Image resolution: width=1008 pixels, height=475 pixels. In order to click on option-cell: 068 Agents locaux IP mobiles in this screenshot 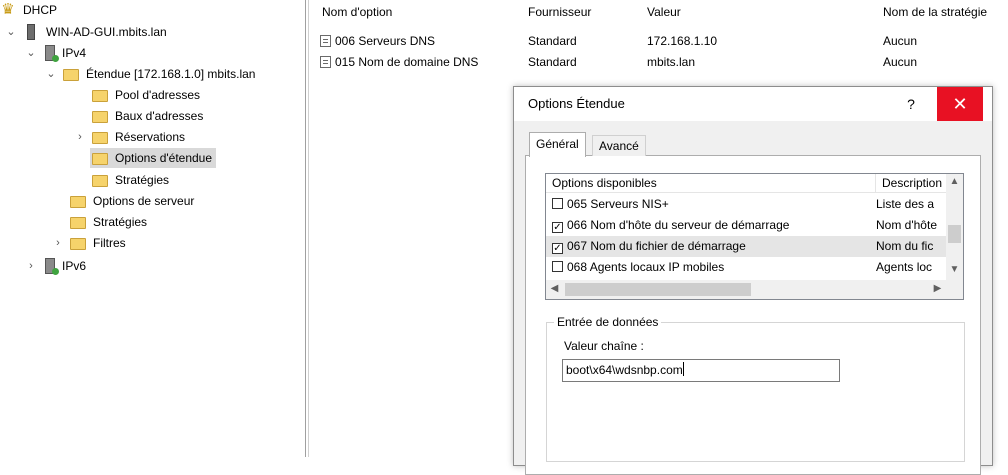, I will do `click(712, 267)`.